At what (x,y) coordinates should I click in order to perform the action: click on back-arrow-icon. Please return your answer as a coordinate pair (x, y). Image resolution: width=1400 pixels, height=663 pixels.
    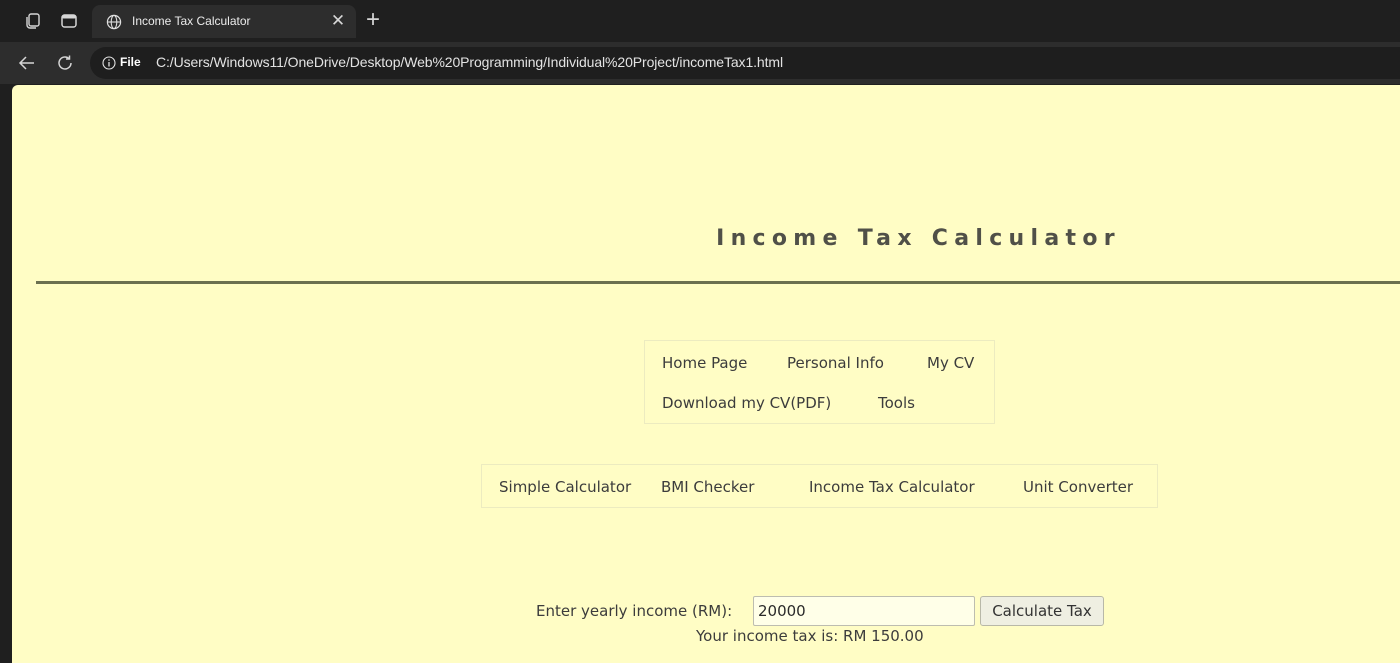
    Looking at the image, I should click on (27, 63).